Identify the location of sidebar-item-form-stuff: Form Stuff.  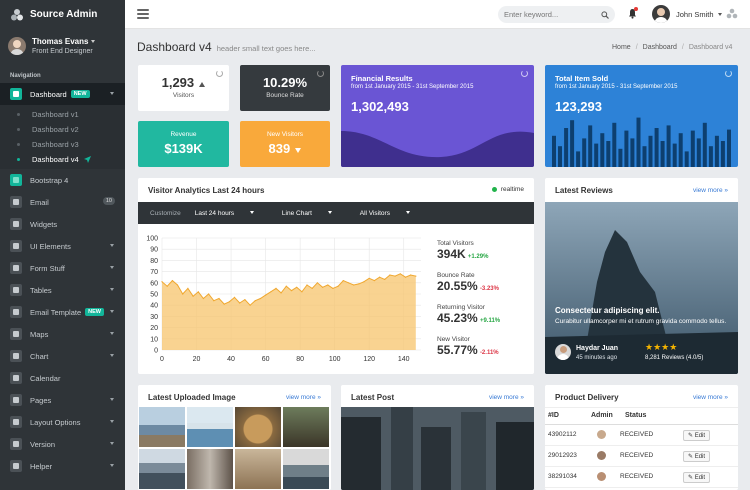
(62, 268).